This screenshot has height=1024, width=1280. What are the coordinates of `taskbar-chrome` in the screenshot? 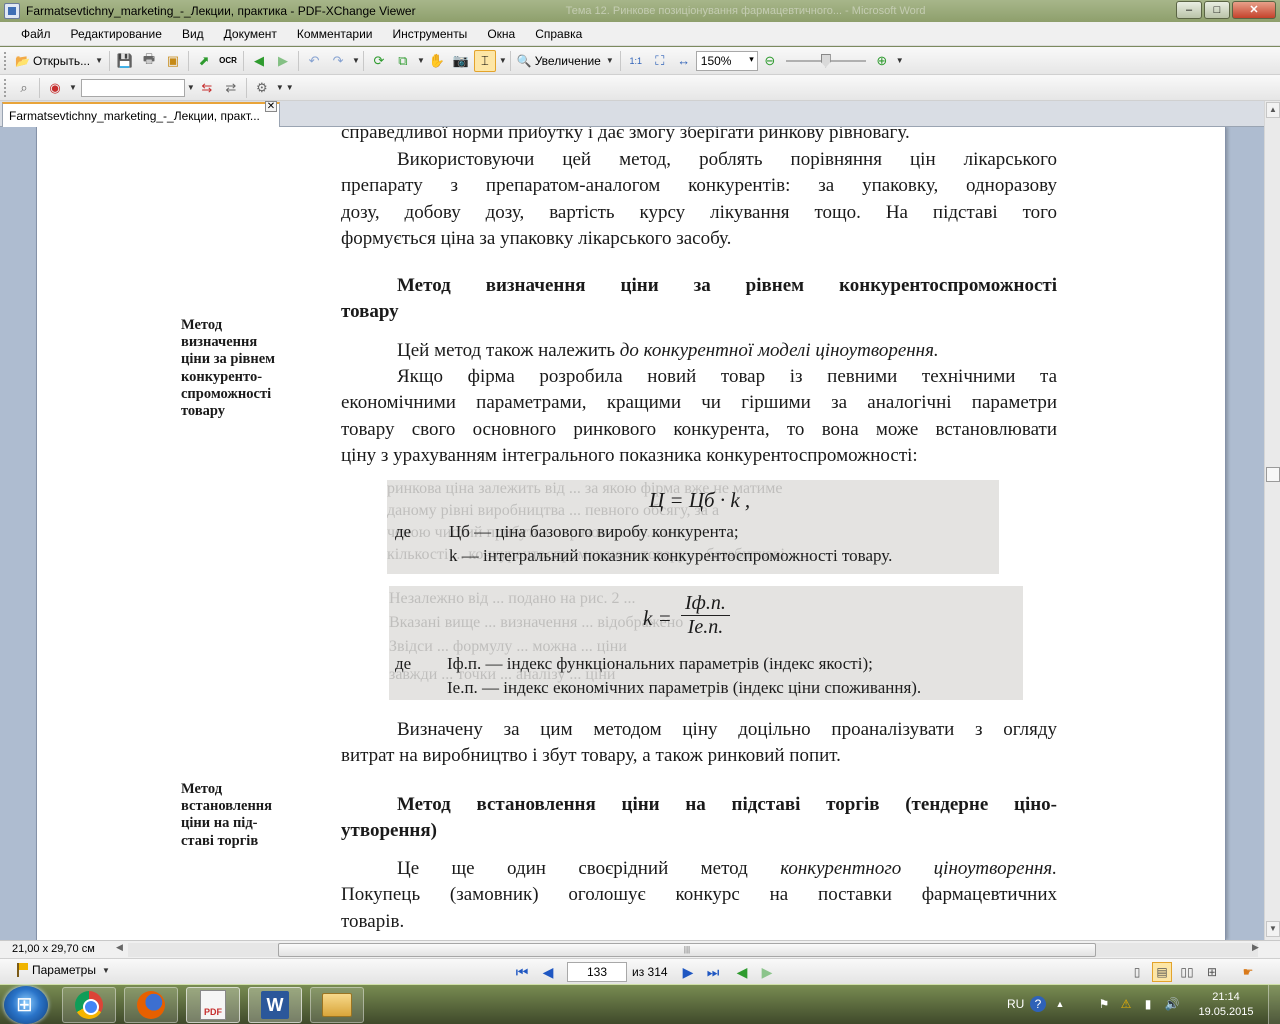 It's located at (89, 1005).